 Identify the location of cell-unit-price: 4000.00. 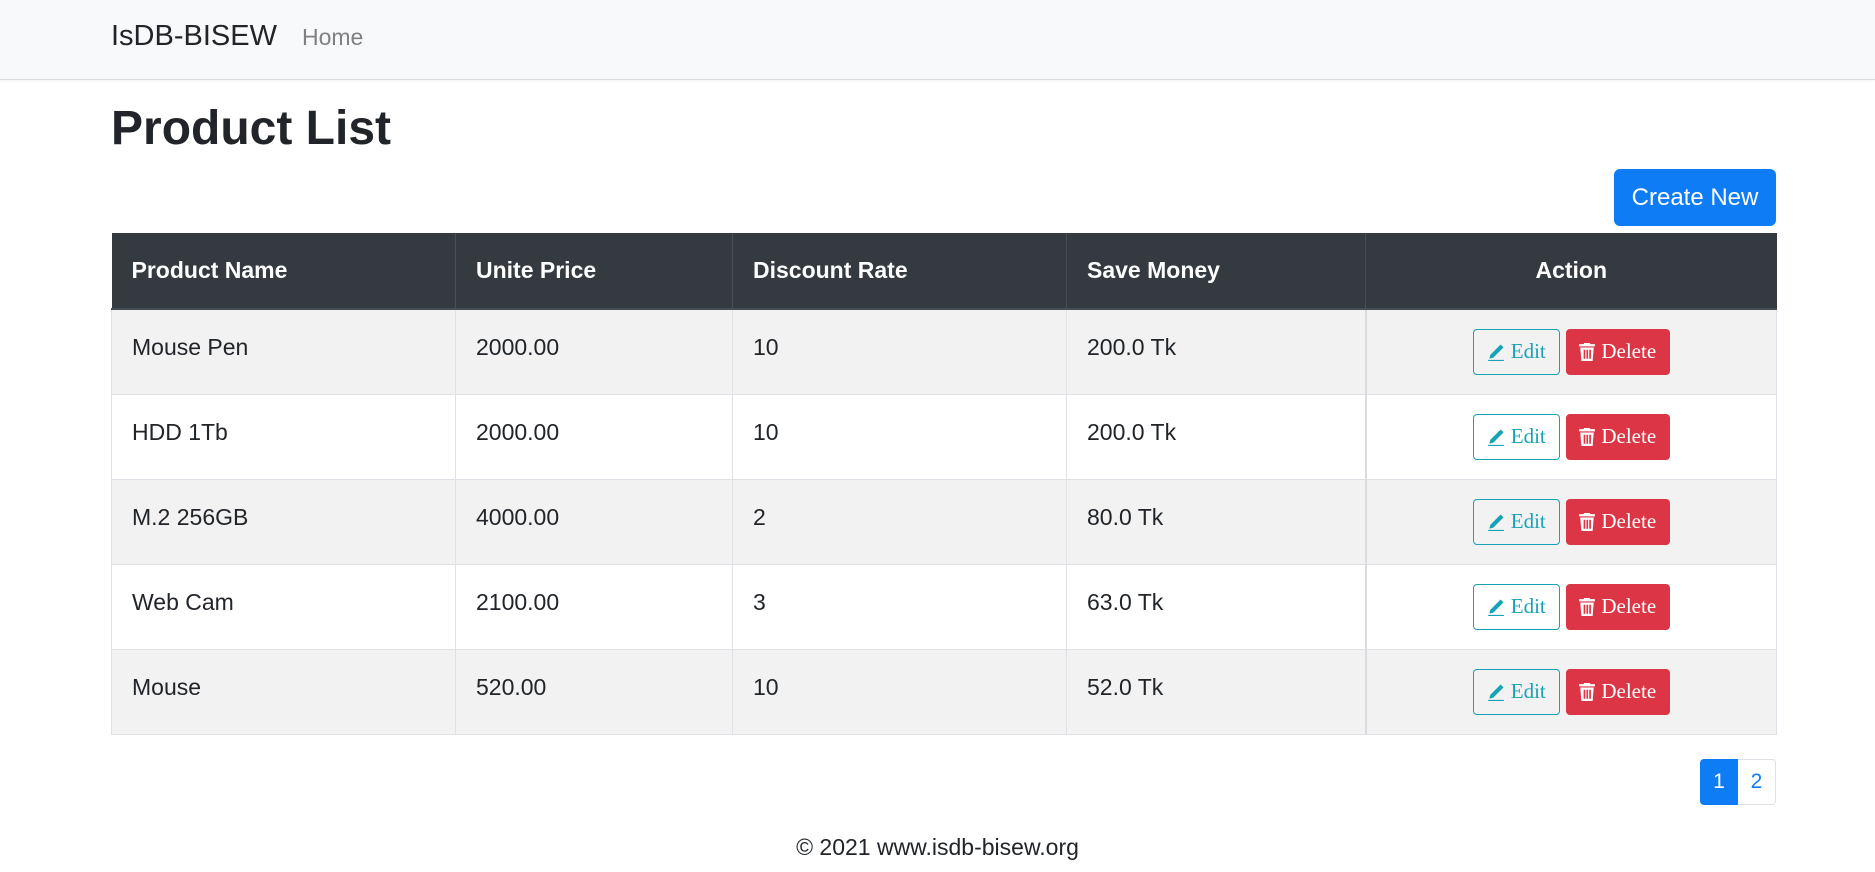
(594, 522).